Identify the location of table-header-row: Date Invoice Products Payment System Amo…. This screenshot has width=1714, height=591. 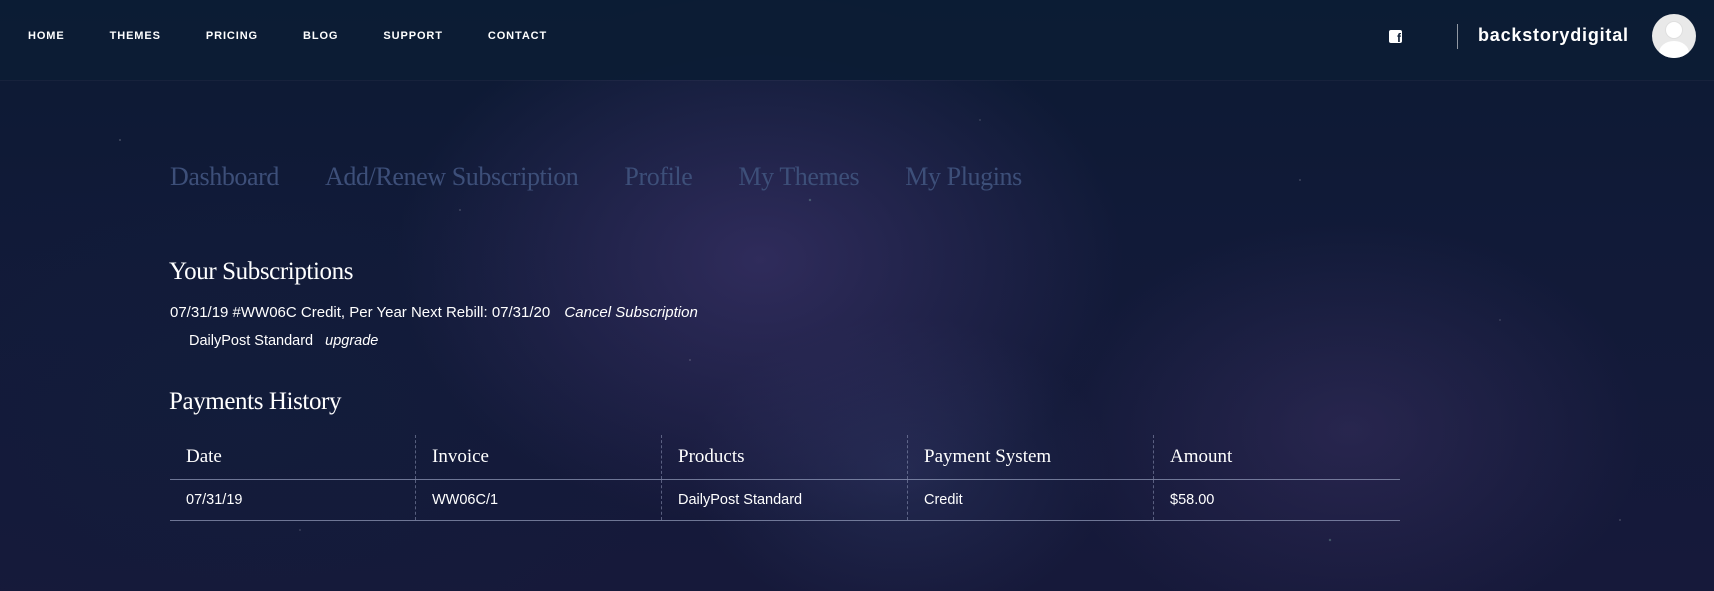
(785, 457).